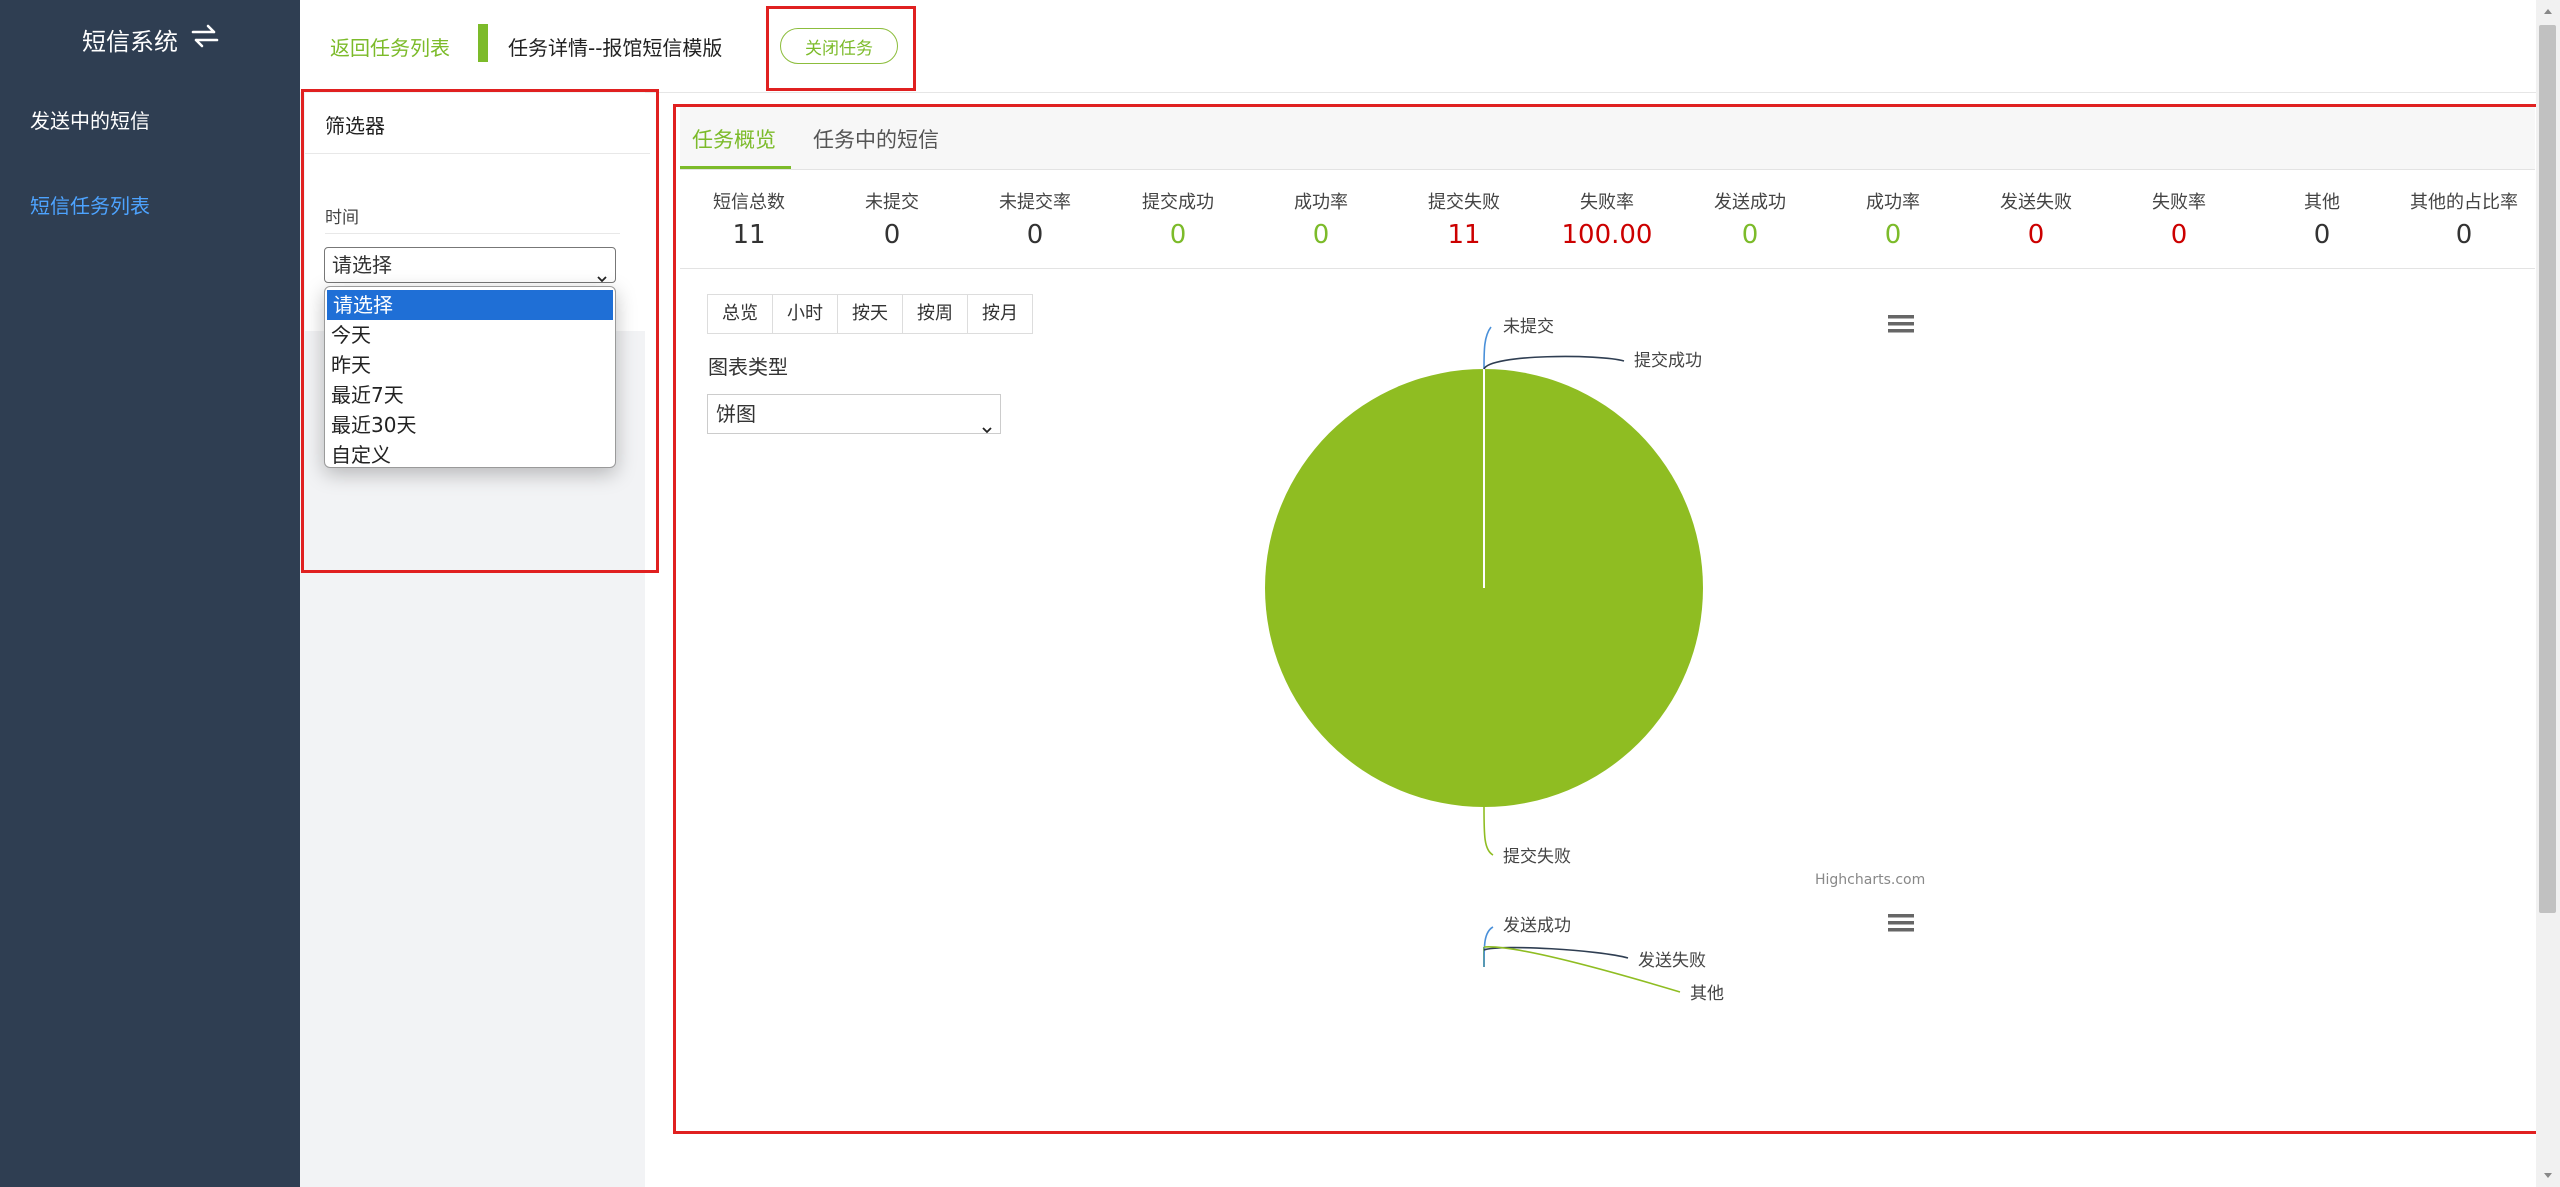  Describe the element at coordinates (2548, 1175) in the screenshot. I see `scroll-down-icon` at that location.